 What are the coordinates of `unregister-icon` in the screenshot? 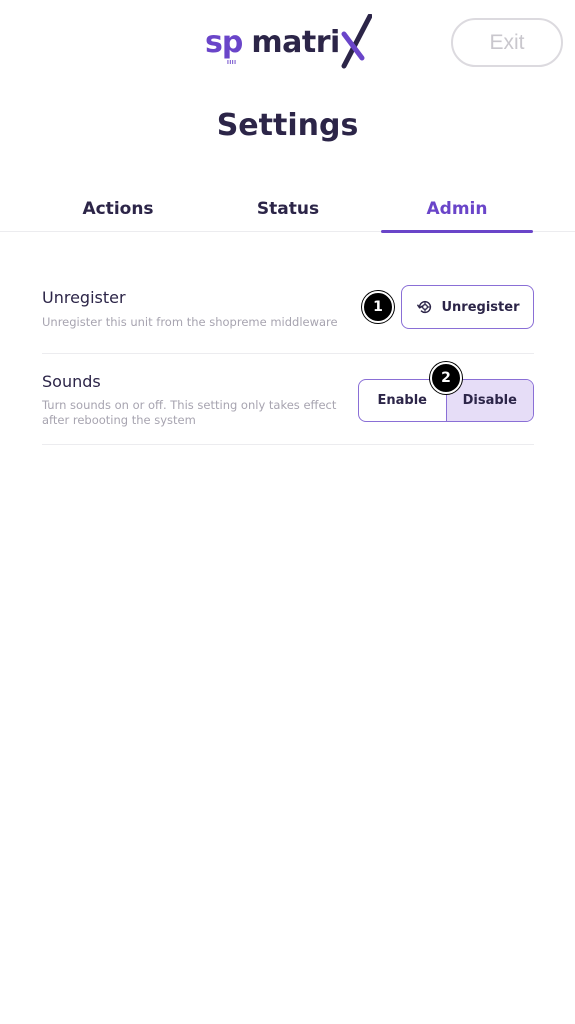 It's located at (423, 307).